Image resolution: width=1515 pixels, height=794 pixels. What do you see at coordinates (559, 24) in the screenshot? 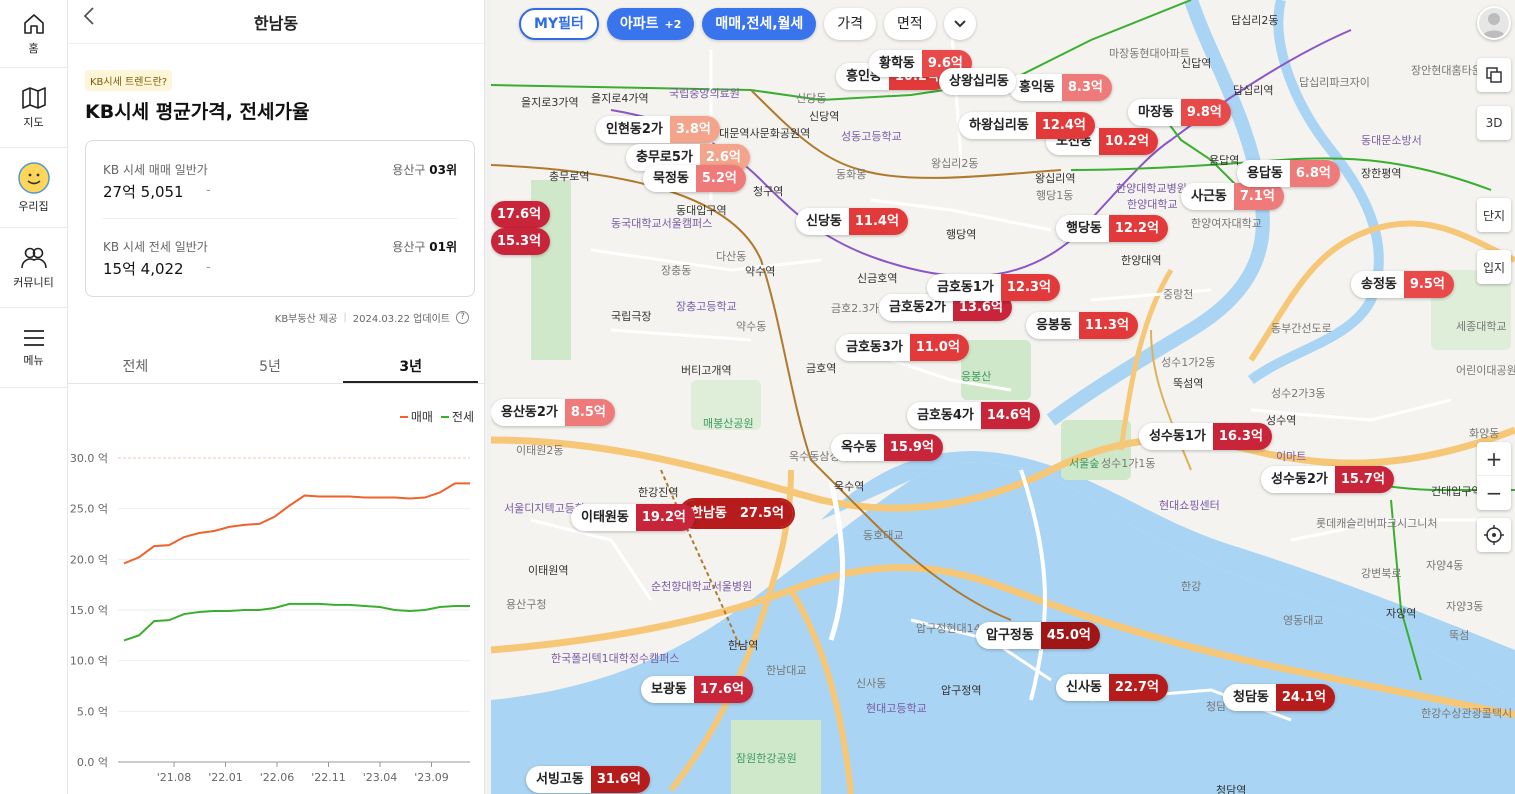
I see `my-filter-button: MY필터` at bounding box center [559, 24].